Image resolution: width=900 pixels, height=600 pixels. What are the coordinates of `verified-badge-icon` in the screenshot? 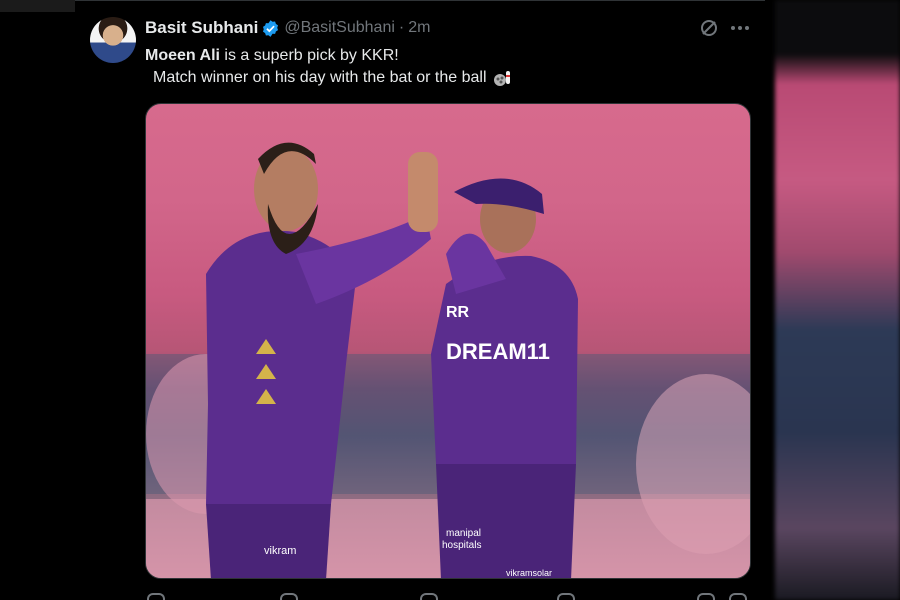 It's located at (271, 28).